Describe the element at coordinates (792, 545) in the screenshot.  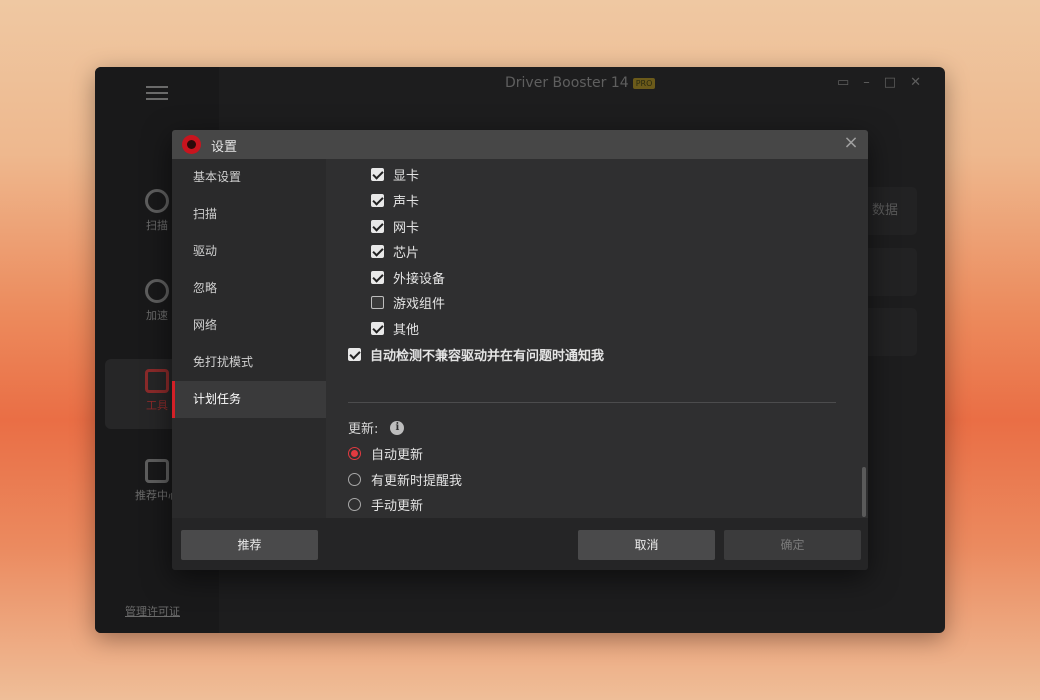
I see `ok-button: 确定` at that location.